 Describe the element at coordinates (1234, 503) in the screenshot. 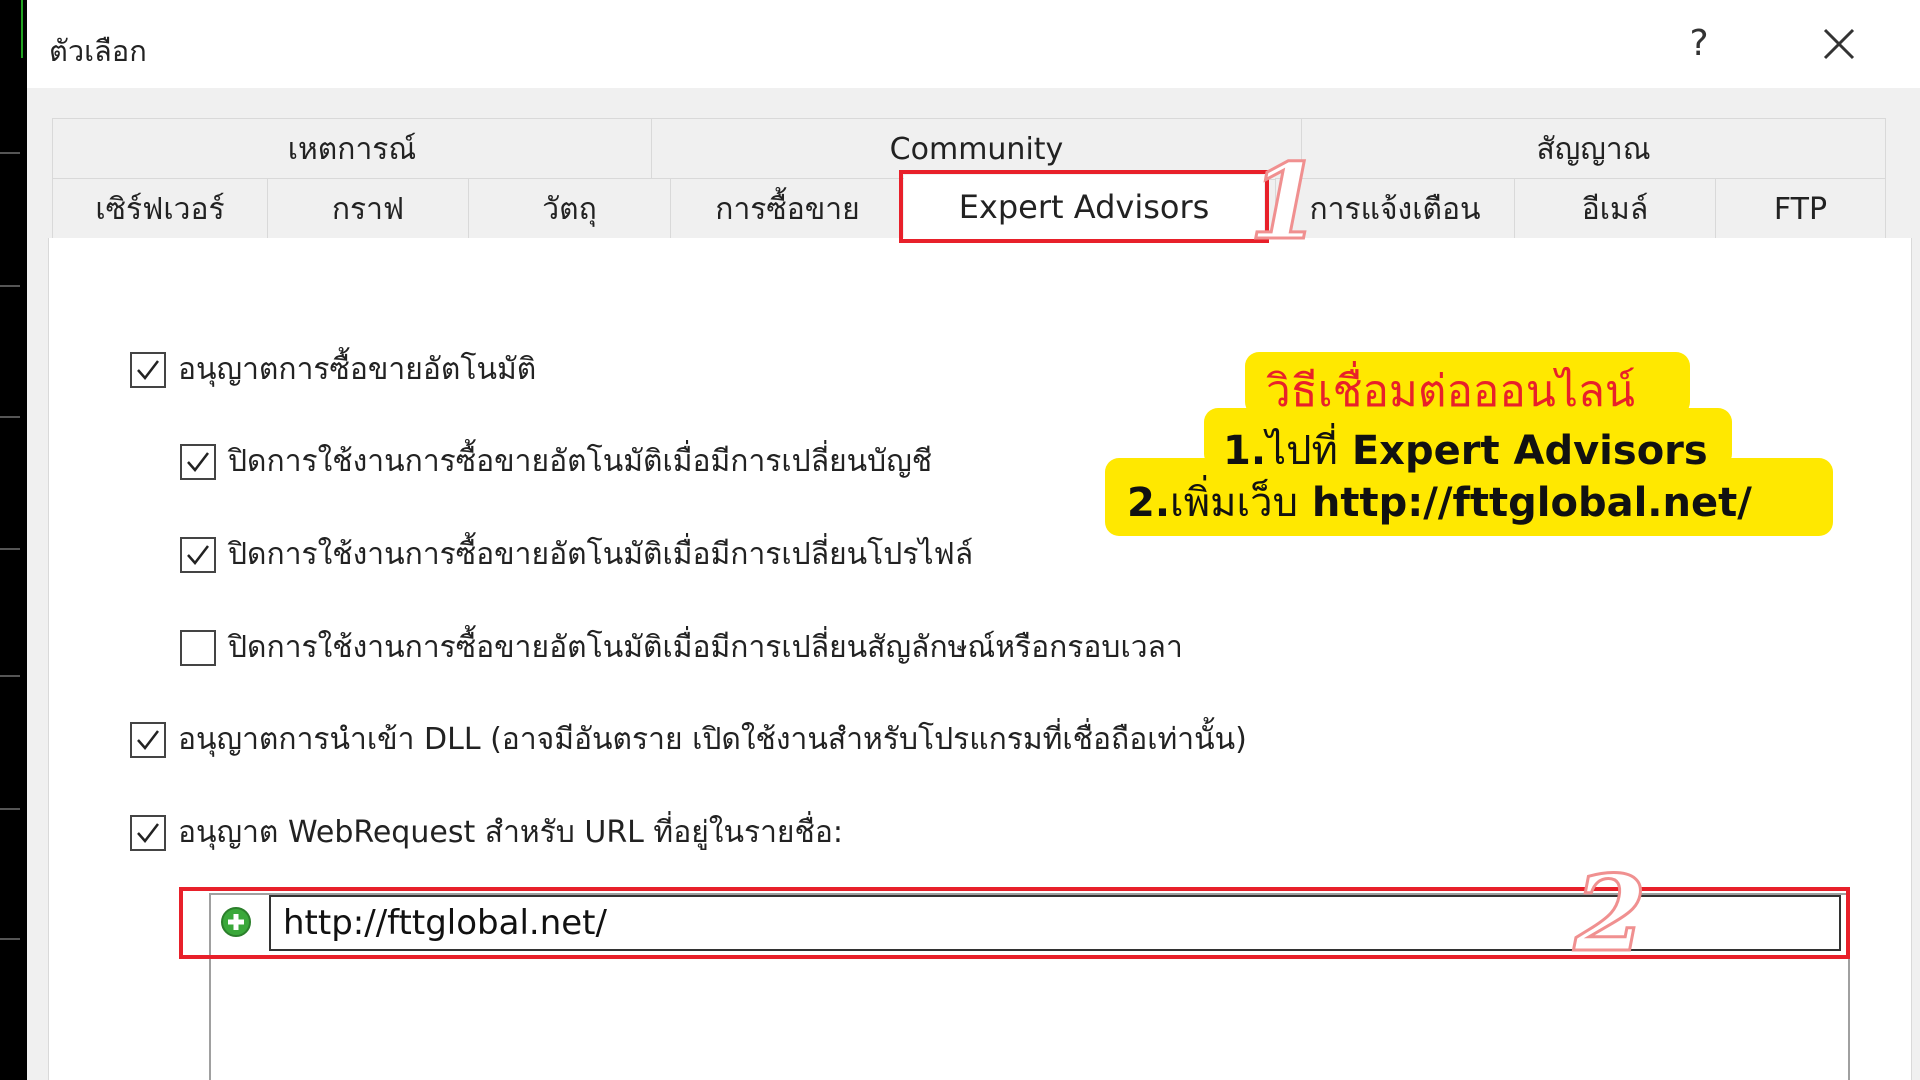

I see `step-2-text: เพิ่มเว็บ` at that location.